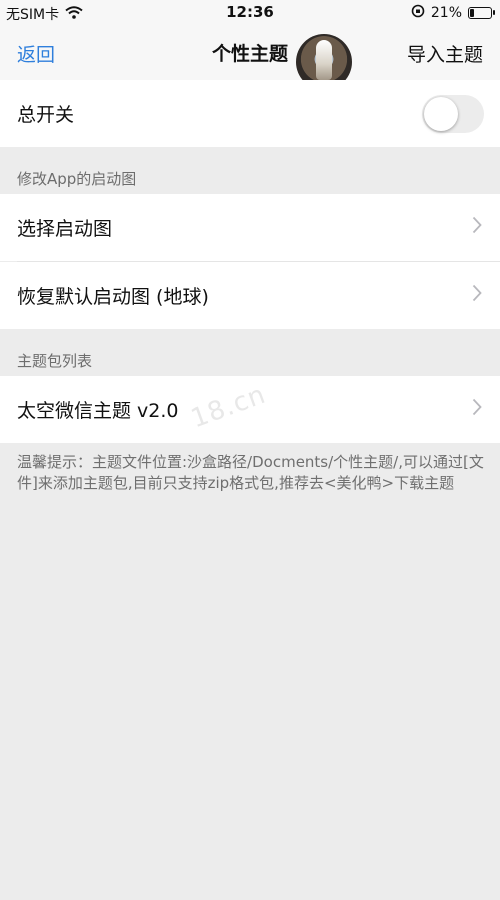 The width and height of the screenshot is (500, 900). I want to click on launch-section-header: 修改App的启动图, so click(77, 179).